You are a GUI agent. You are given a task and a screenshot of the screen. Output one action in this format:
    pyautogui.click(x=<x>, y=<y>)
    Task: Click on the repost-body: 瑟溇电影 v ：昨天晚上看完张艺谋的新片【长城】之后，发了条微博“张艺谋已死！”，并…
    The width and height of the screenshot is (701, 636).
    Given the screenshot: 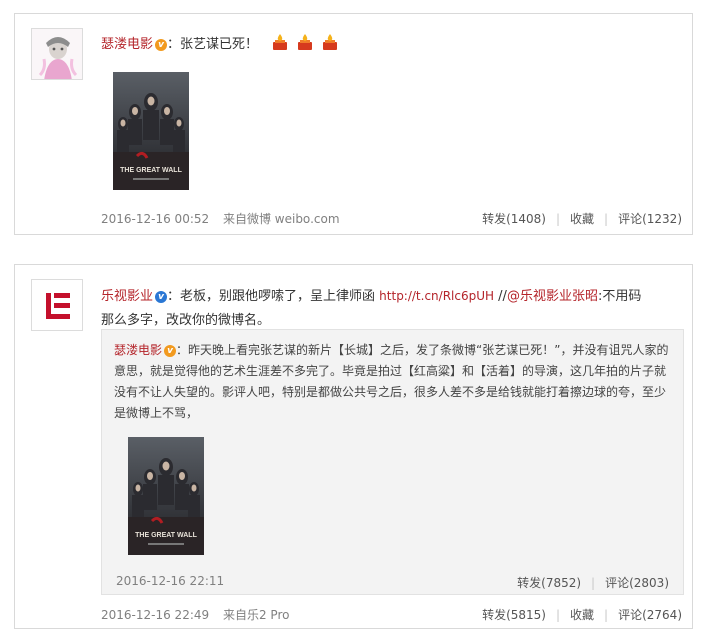 What is the action you would take?
    pyautogui.click(x=396, y=382)
    